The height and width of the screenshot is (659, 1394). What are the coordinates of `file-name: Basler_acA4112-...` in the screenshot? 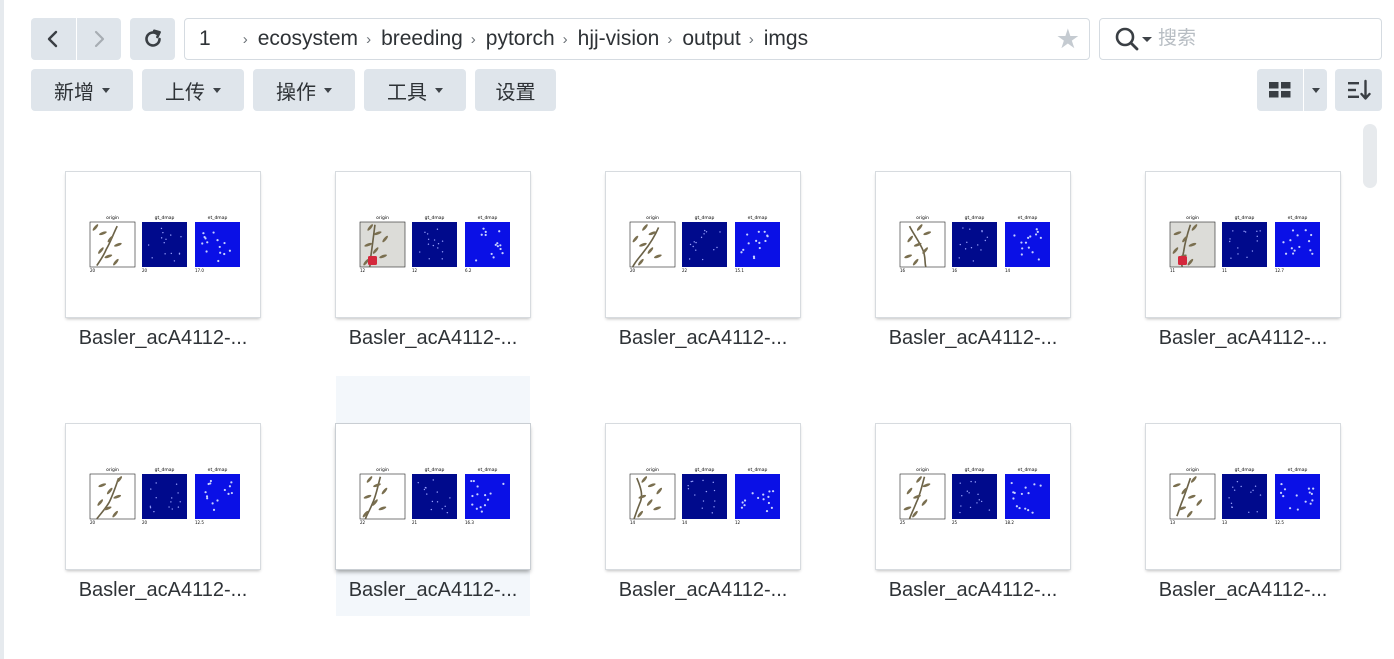 It's located at (1243, 338).